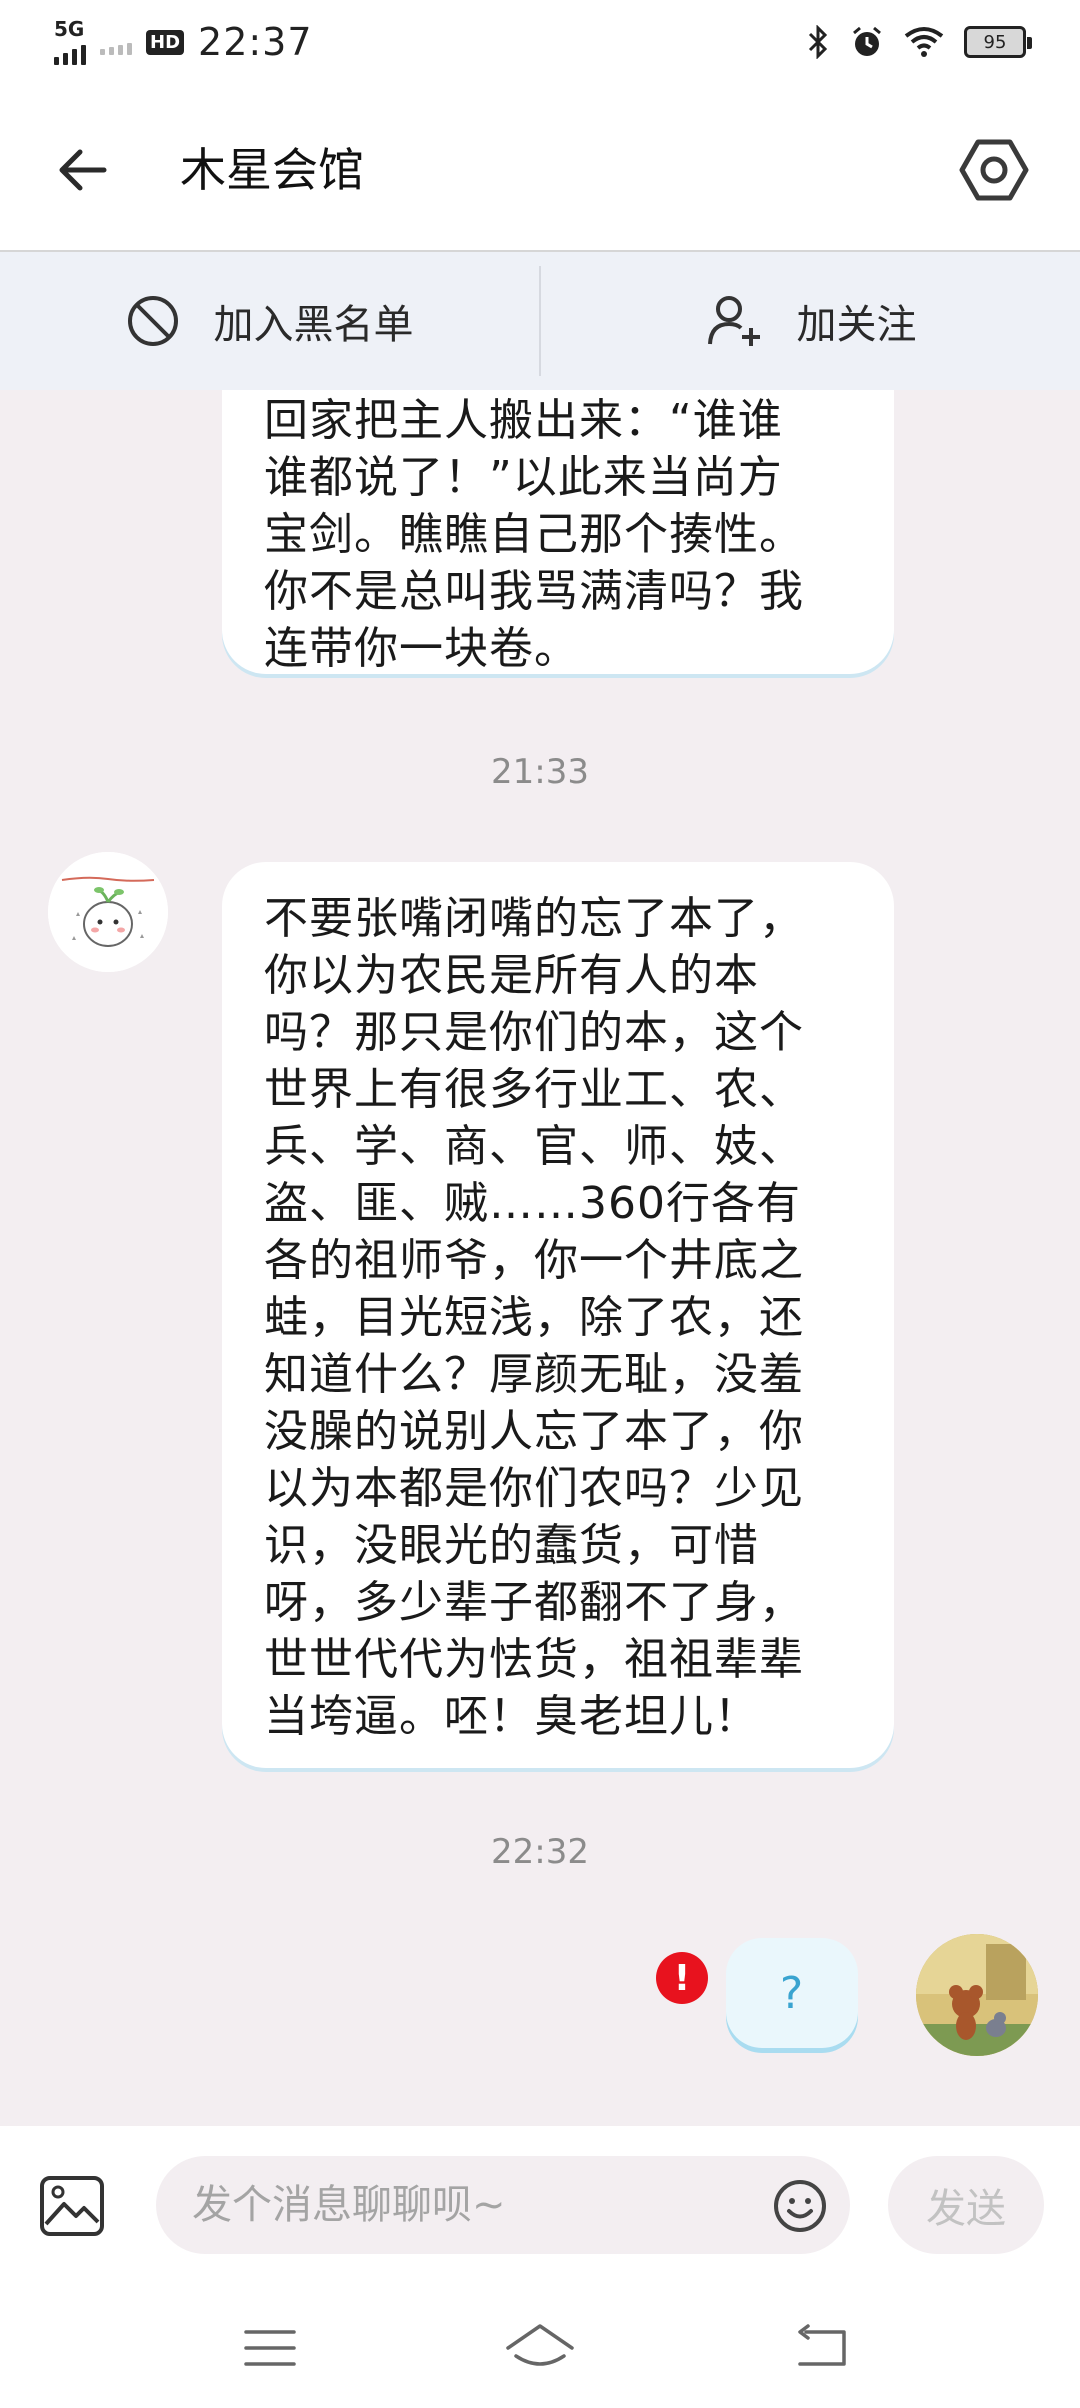 The width and height of the screenshot is (1080, 2408). What do you see at coordinates (966, 2205) in the screenshot?
I see `send-button: 发送` at bounding box center [966, 2205].